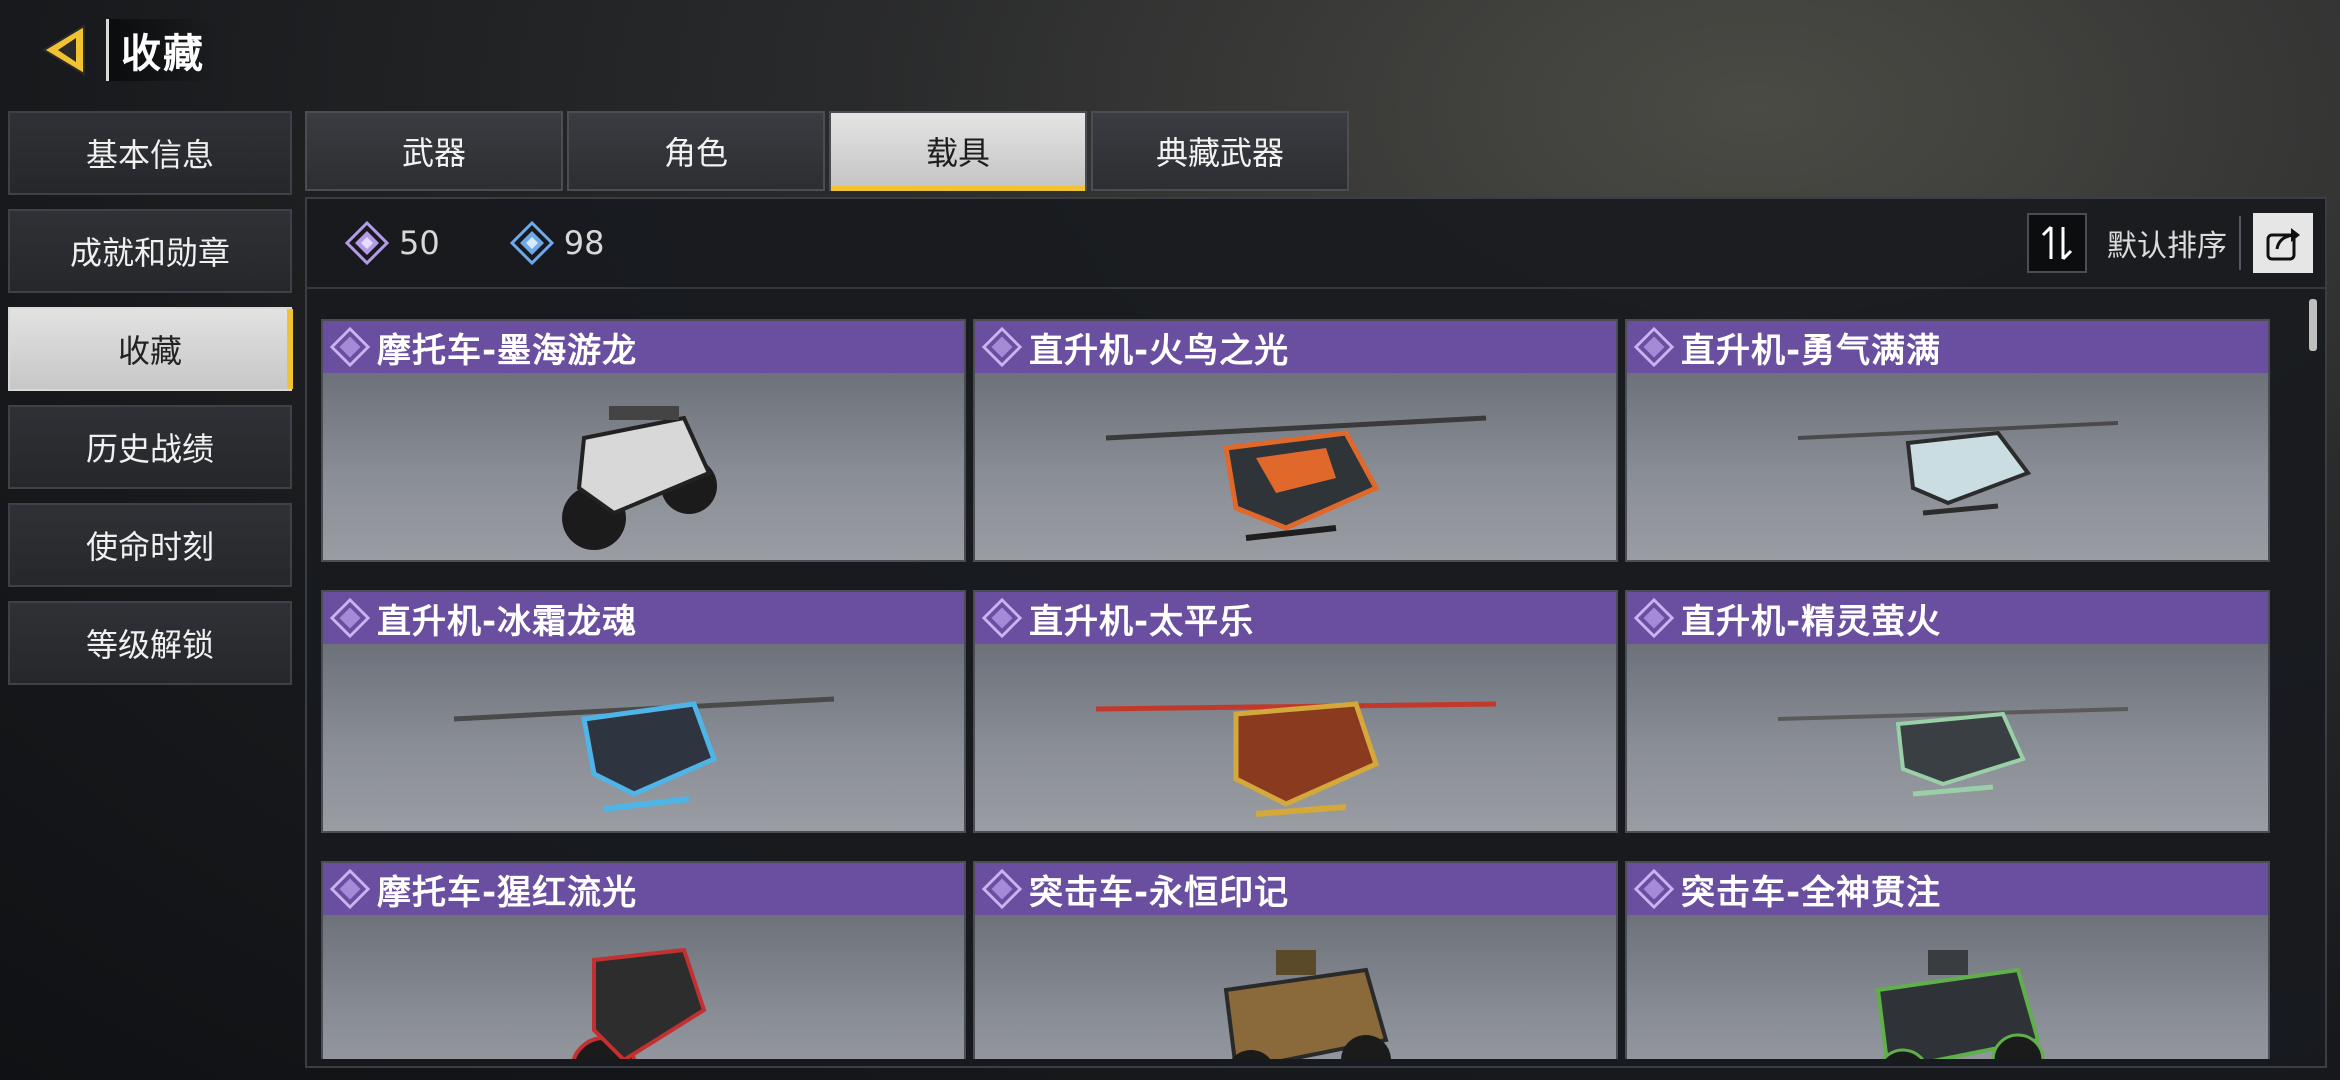  I want to click on card-title-bar: 摩托车-墨海游龙, so click(643, 347).